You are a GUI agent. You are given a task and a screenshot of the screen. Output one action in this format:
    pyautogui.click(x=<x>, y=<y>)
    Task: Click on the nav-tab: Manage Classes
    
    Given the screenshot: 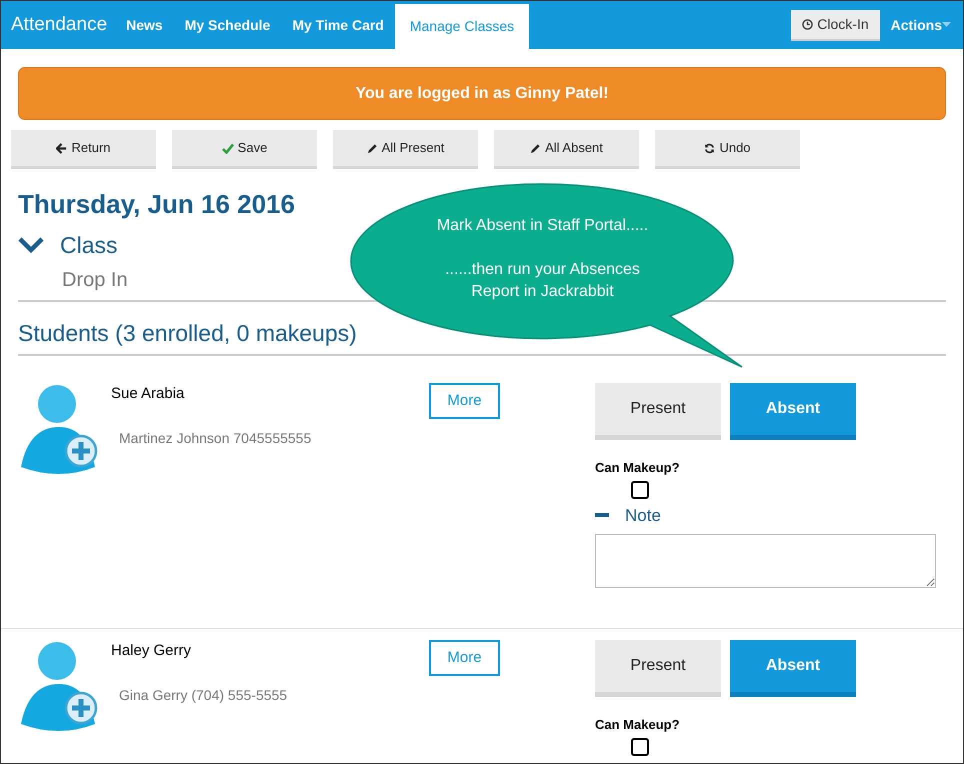 What is the action you would take?
    pyautogui.click(x=462, y=26)
    